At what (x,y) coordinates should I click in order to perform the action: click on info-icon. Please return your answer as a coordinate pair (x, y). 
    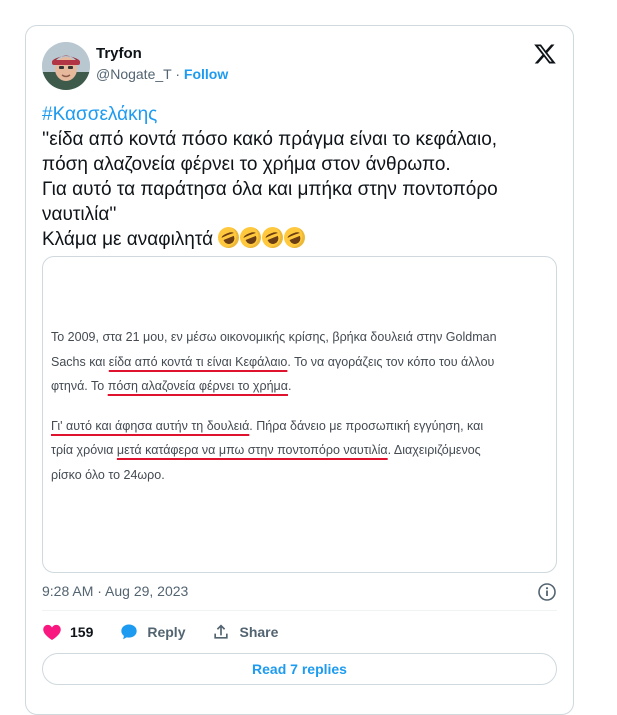
    Looking at the image, I should click on (547, 592).